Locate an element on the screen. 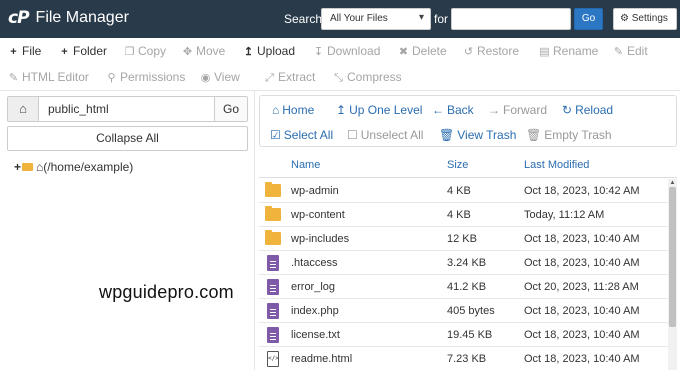 The image size is (680, 370). empty-trash-button: 🗑 Empty Trash is located at coordinates (569, 135).